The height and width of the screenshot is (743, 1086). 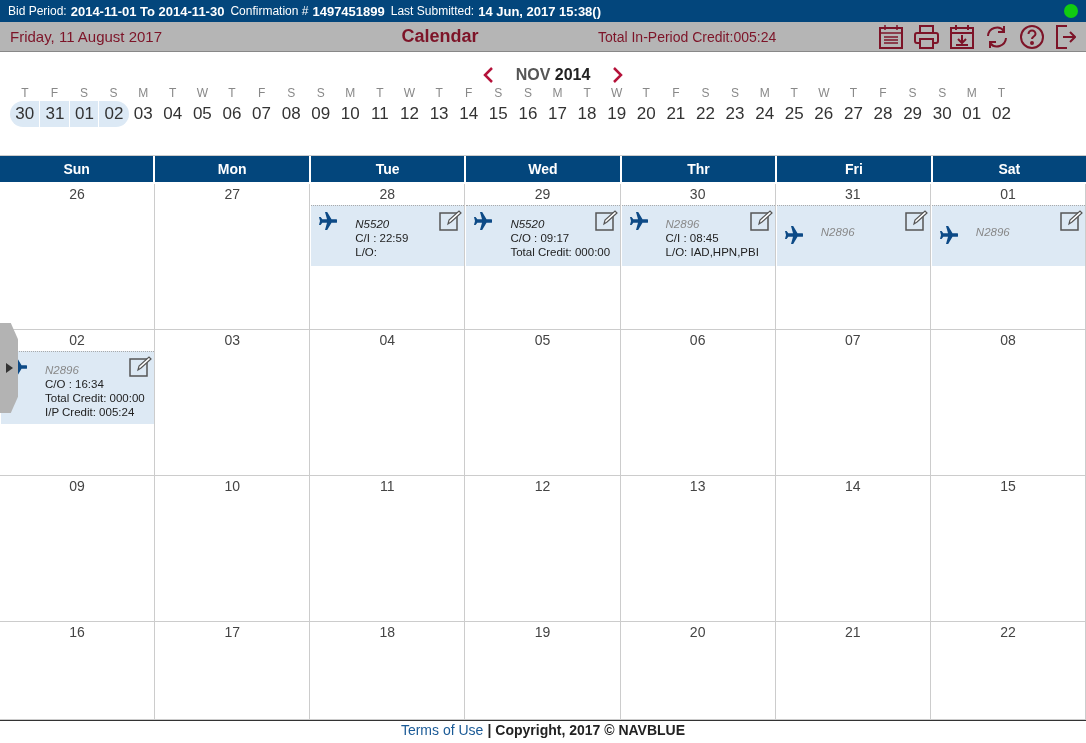 I want to click on strip-day: 25, so click(x=794, y=114).